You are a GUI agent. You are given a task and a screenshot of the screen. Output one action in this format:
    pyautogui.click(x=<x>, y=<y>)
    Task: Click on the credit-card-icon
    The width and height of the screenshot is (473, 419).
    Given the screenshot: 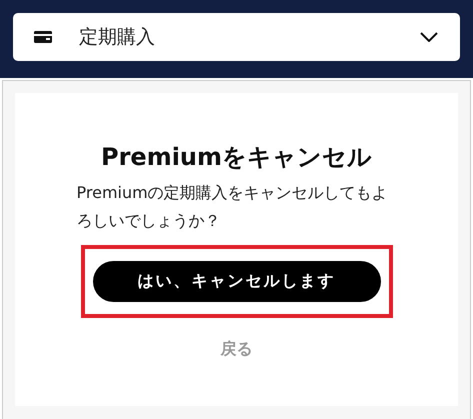 What is the action you would take?
    pyautogui.click(x=43, y=37)
    